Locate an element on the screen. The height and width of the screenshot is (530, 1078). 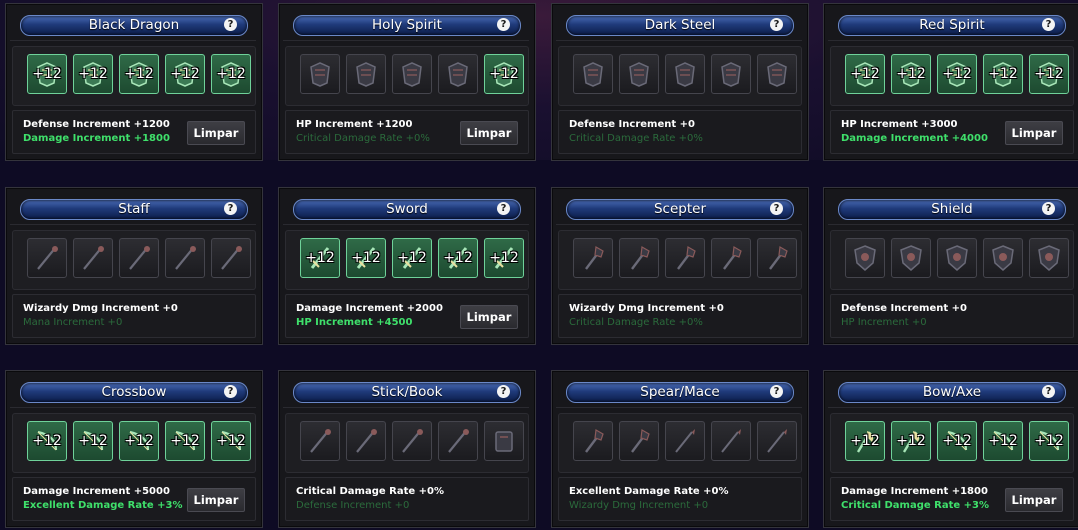
stat-secondary: Defense Increment +0 is located at coordinates (353, 505).